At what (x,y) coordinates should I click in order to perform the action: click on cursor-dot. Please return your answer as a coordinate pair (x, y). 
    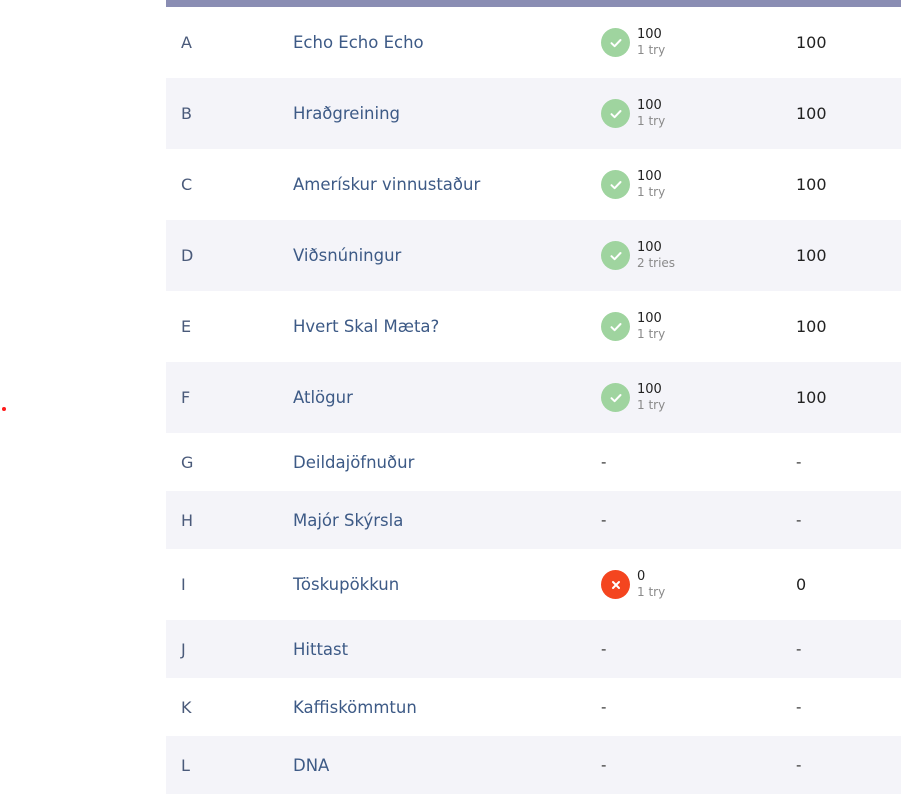
    Looking at the image, I should click on (4, 409).